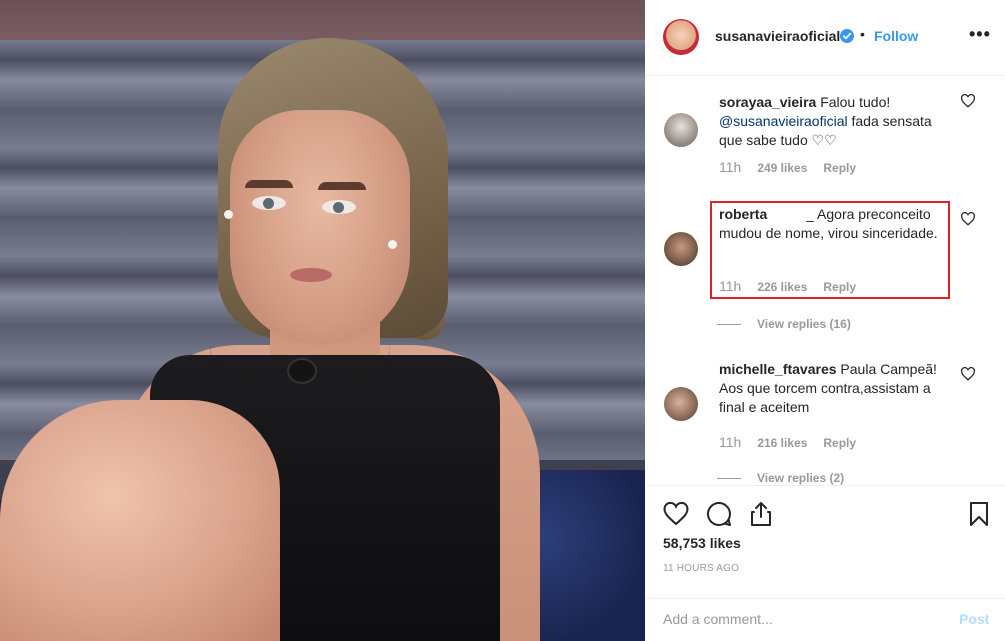 This screenshot has height=641, width=1005. I want to click on left-eye, so click(269, 203).